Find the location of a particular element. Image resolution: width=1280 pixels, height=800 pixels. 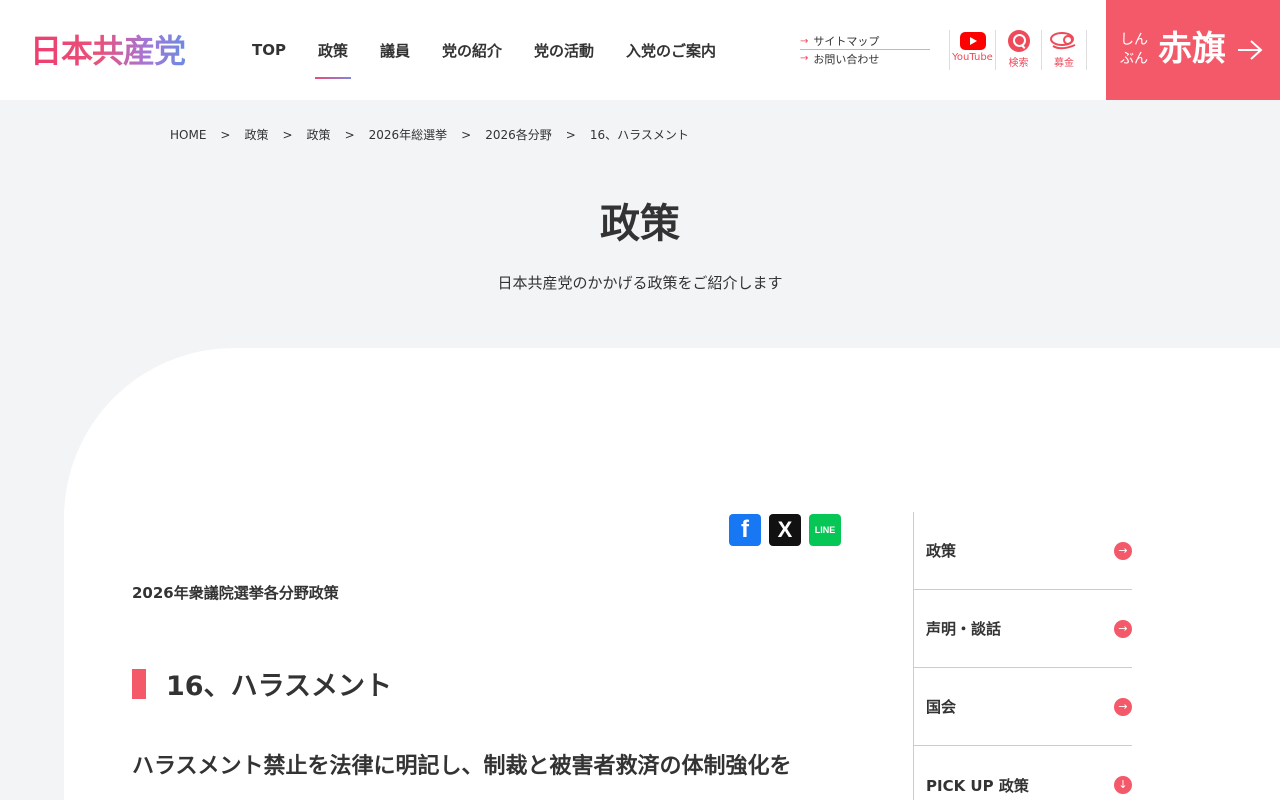

nav-item-about: 党の紹介 is located at coordinates (472, 50).